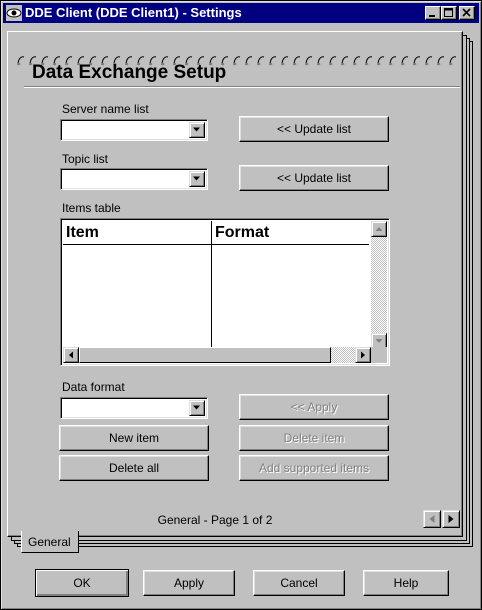  Describe the element at coordinates (406, 583) in the screenshot. I see `help-button: Help` at that location.